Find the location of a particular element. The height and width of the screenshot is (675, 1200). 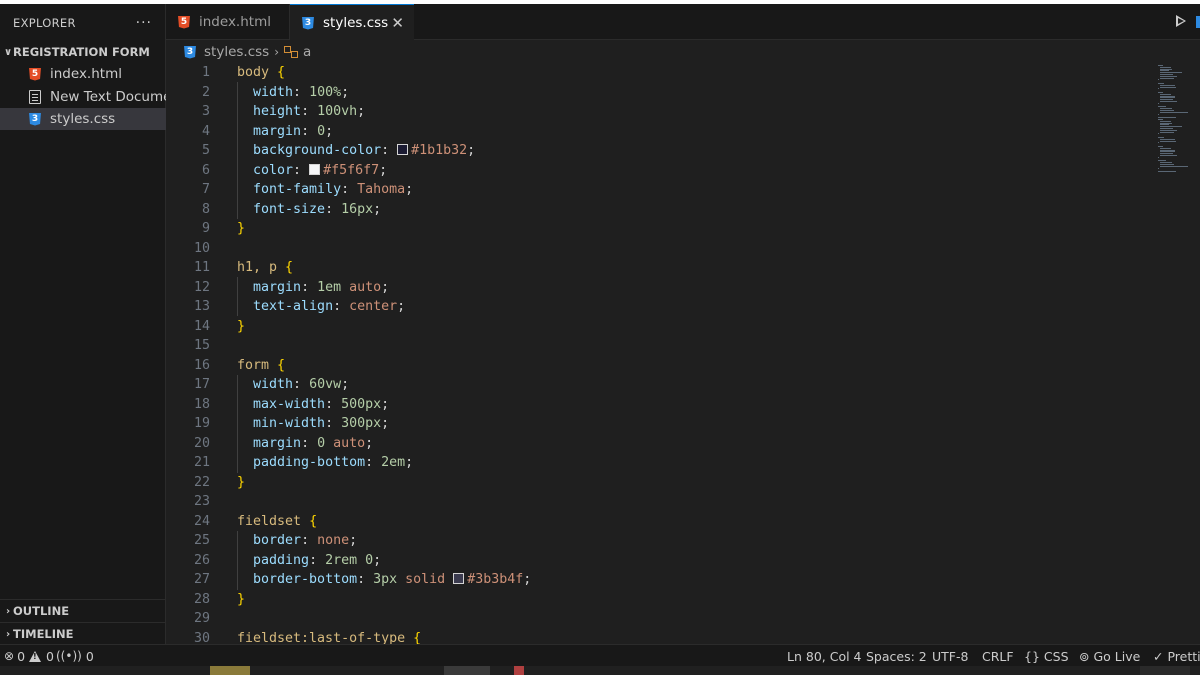

split-editor-icon is located at coordinates (1198, 22).